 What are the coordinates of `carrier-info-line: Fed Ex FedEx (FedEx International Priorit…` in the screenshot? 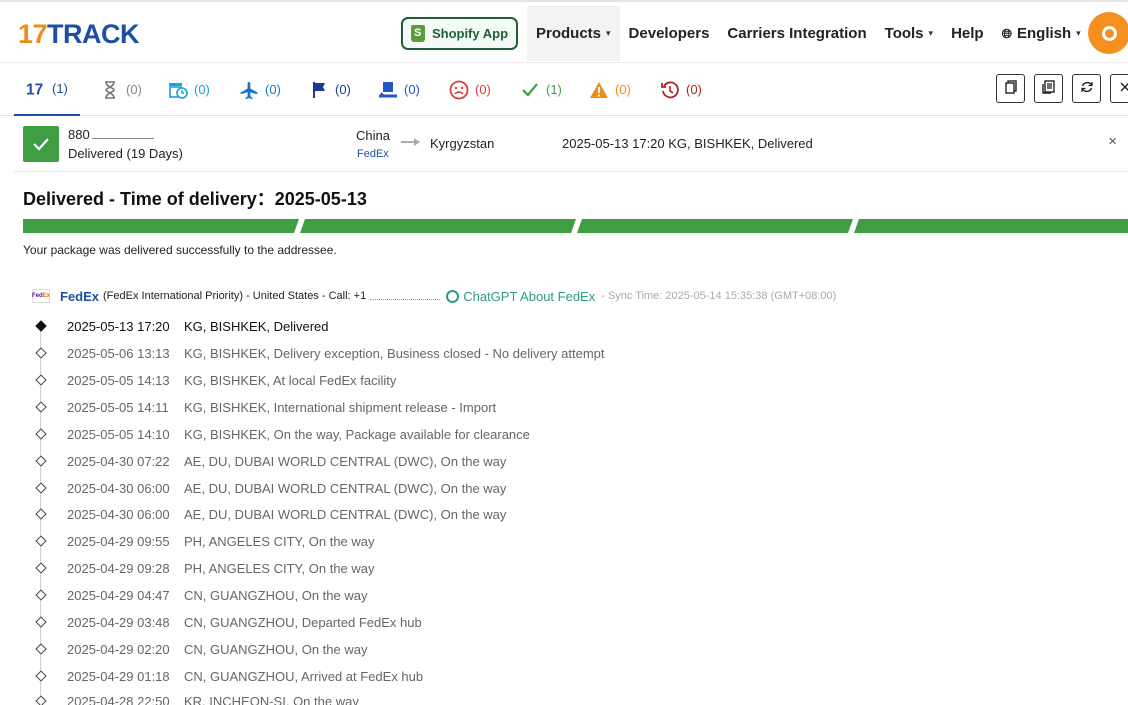 It's located at (434, 296).